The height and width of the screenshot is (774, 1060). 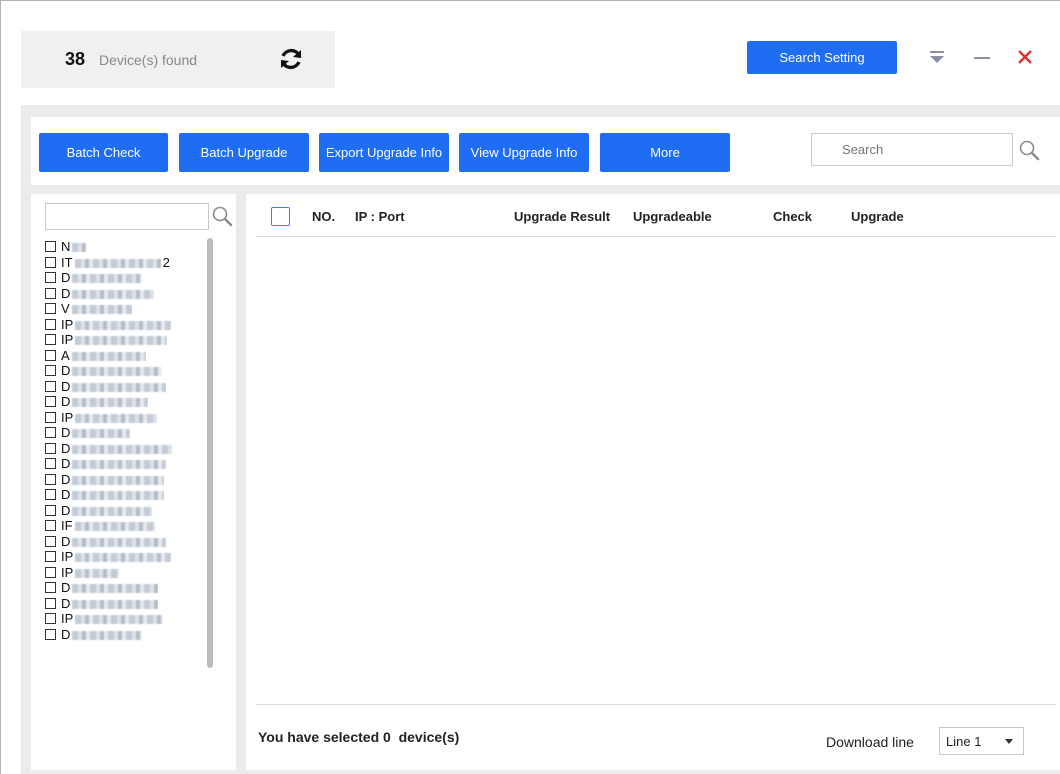 What do you see at coordinates (125, 263) in the screenshot?
I see `device-list-item: IT 2` at bounding box center [125, 263].